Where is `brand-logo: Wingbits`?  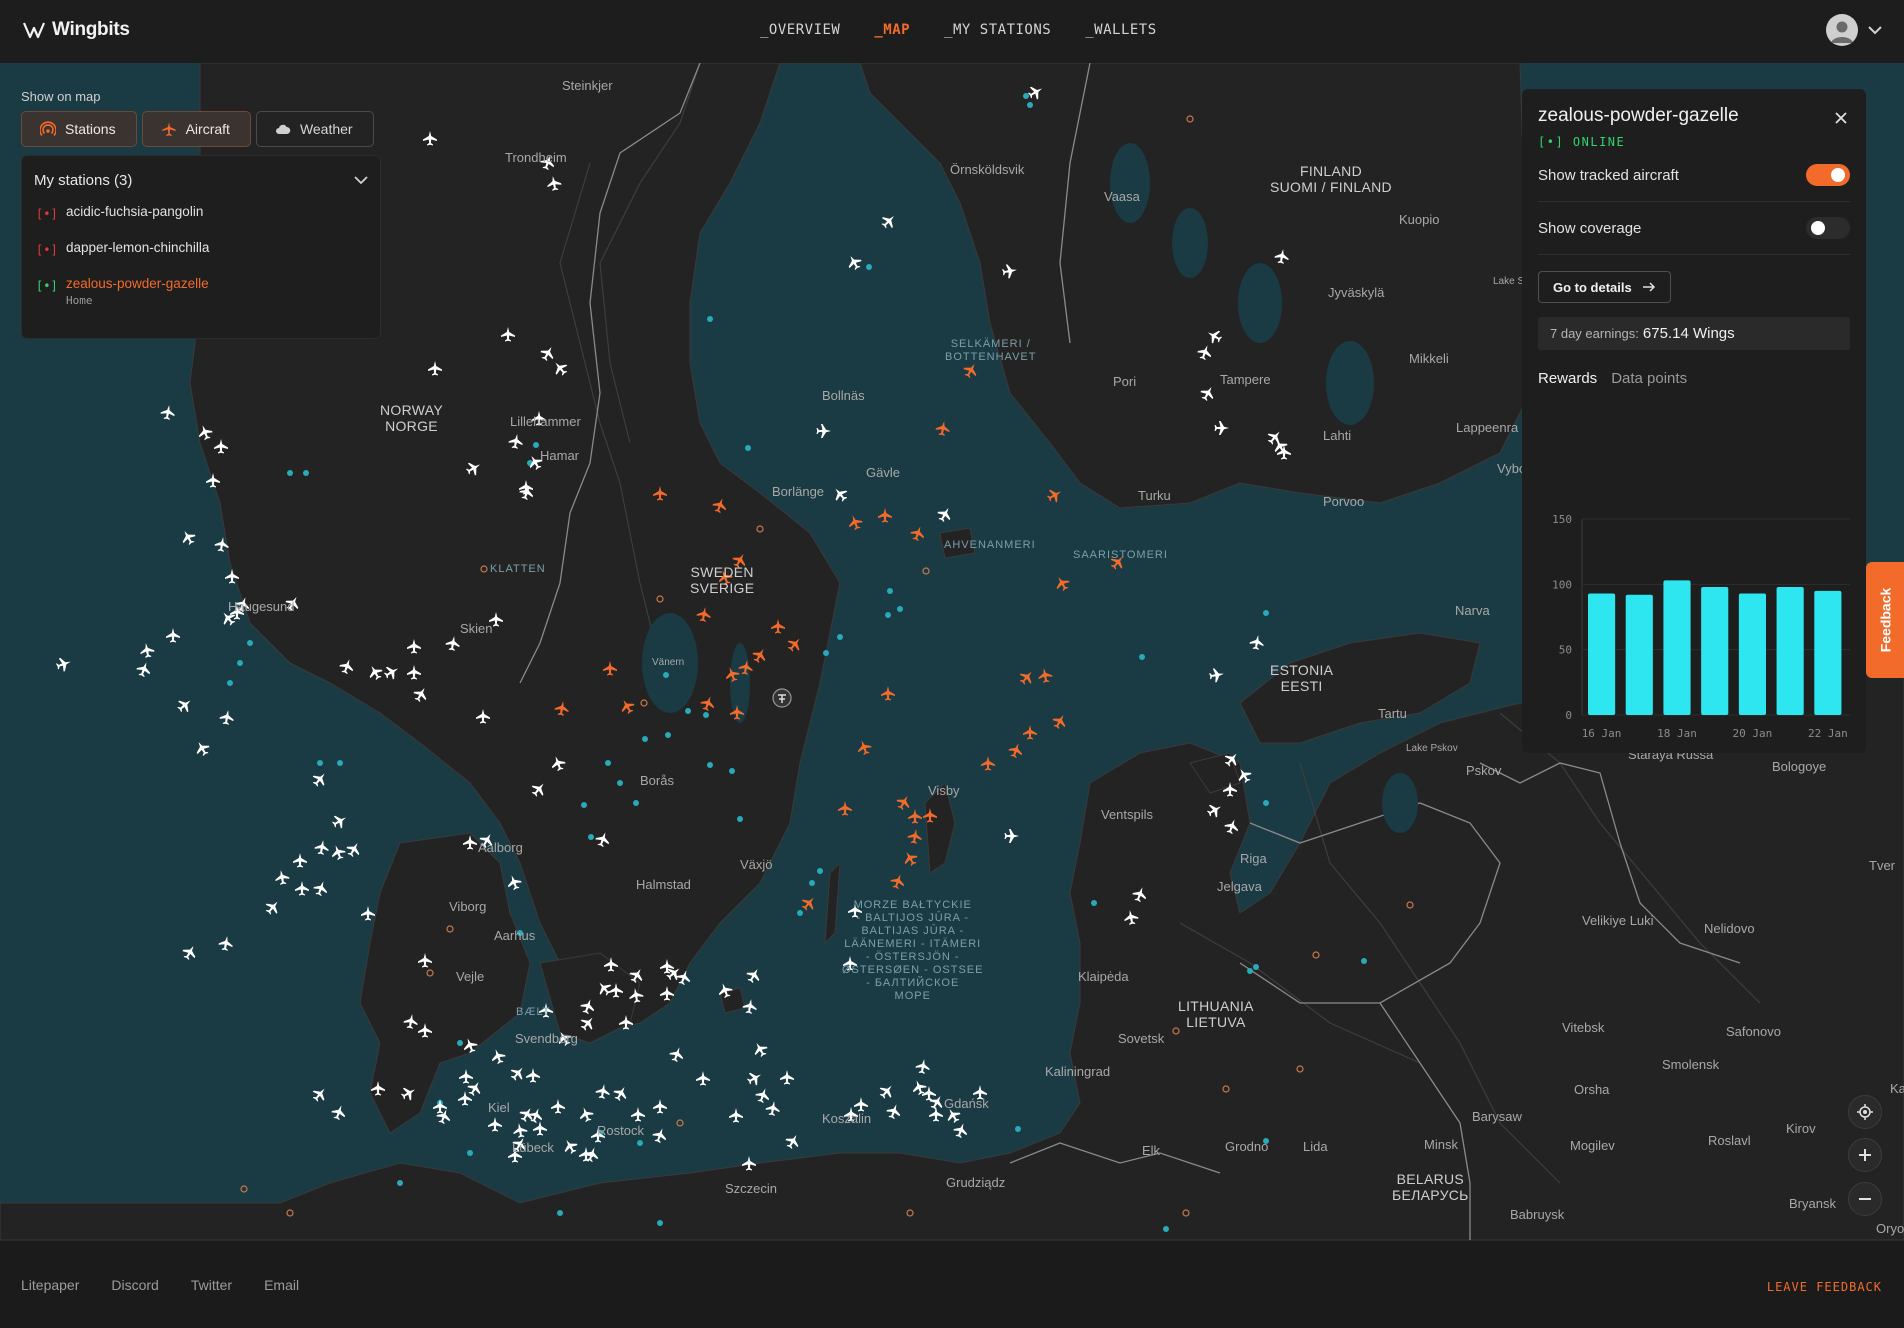 brand-logo: Wingbits is located at coordinates (76, 30).